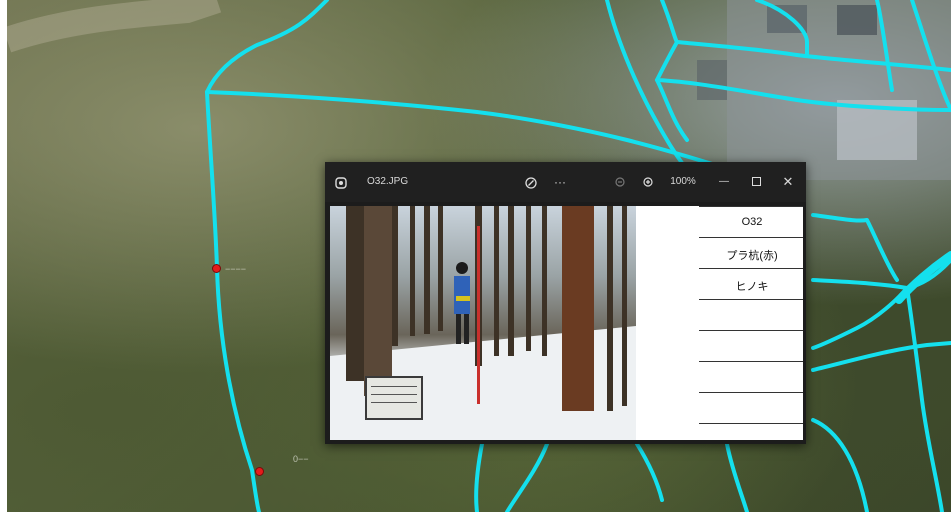 Image resolution: width=951 pixels, height=515 pixels. I want to click on form-row-marker: プラ杭(赤), so click(752, 256).